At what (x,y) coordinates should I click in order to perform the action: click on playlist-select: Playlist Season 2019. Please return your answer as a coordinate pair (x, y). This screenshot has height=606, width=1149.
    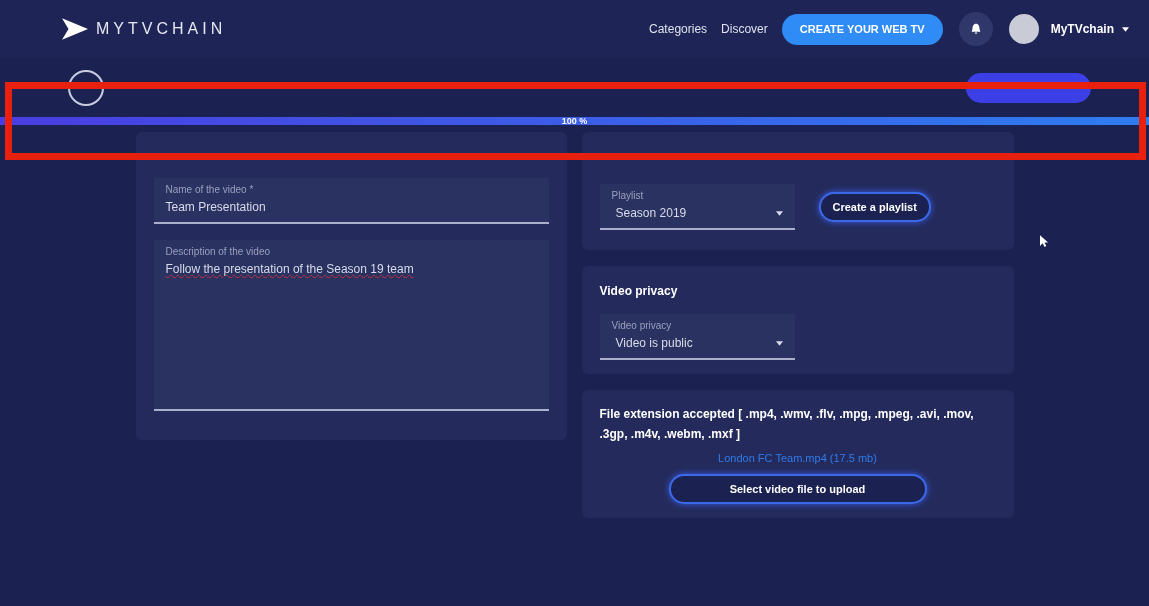
    Looking at the image, I should click on (697, 207).